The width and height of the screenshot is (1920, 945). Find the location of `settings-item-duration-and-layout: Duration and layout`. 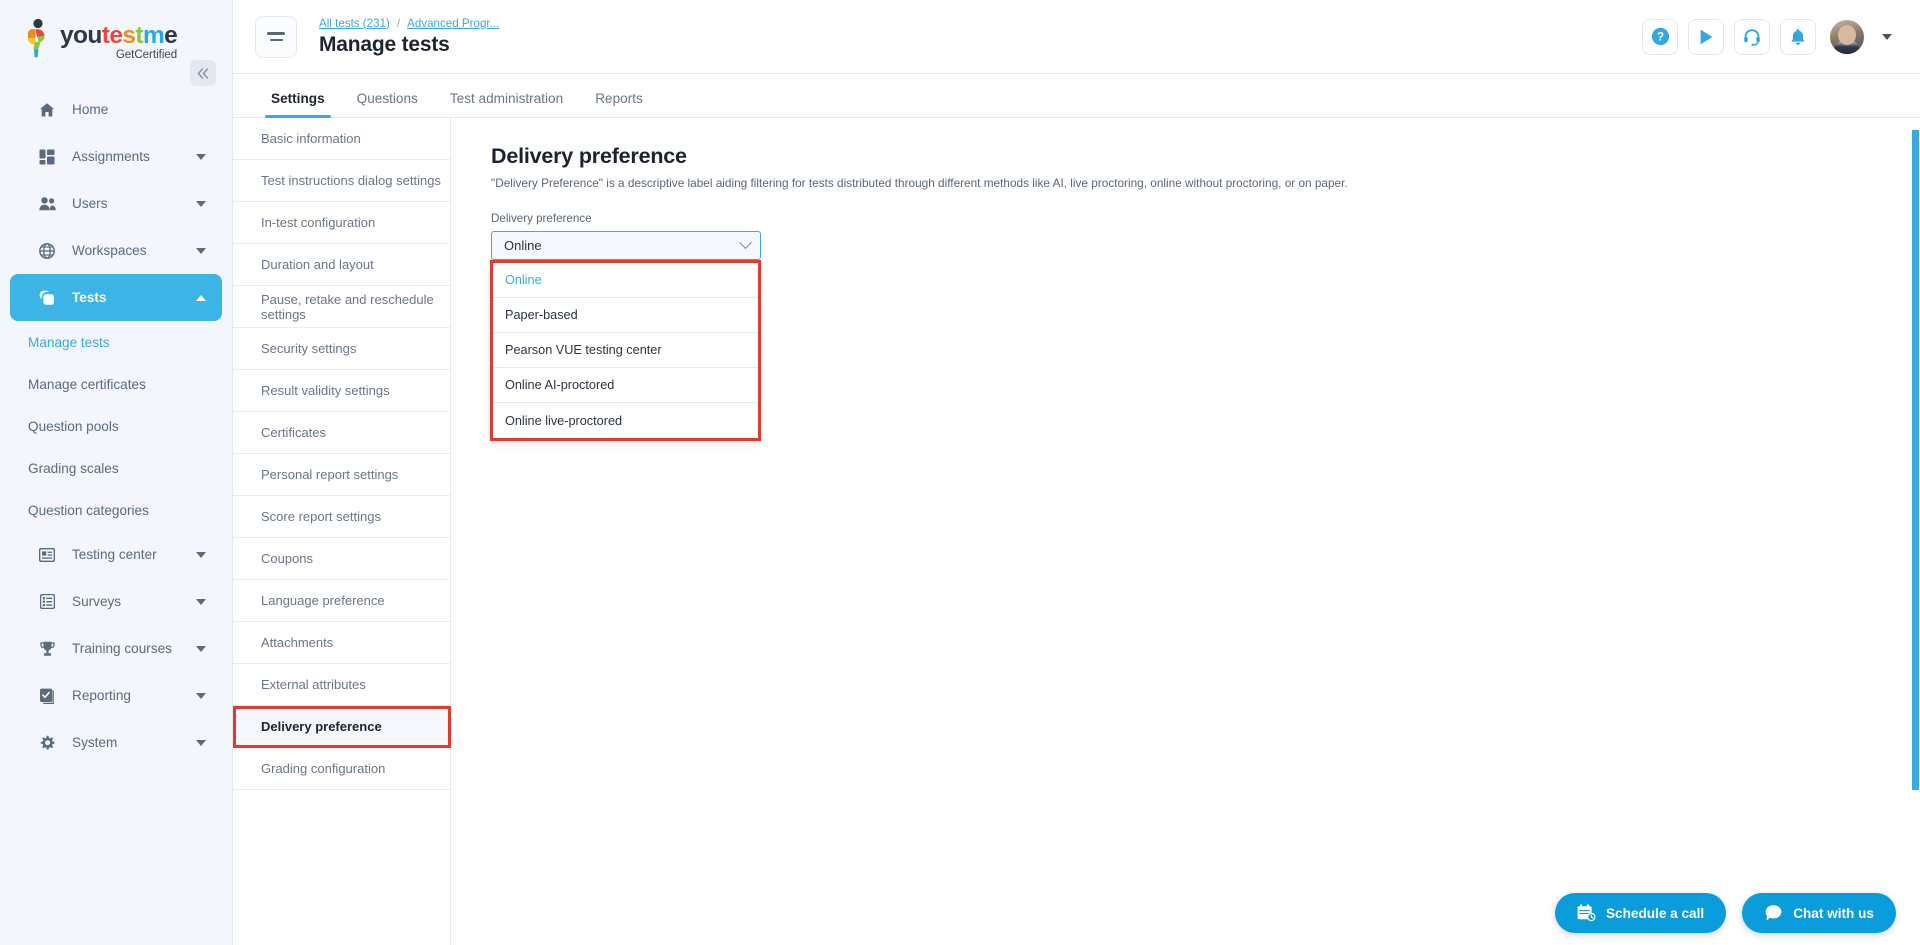

settings-item-duration-and-layout: Duration and layout is located at coordinates (341, 265).